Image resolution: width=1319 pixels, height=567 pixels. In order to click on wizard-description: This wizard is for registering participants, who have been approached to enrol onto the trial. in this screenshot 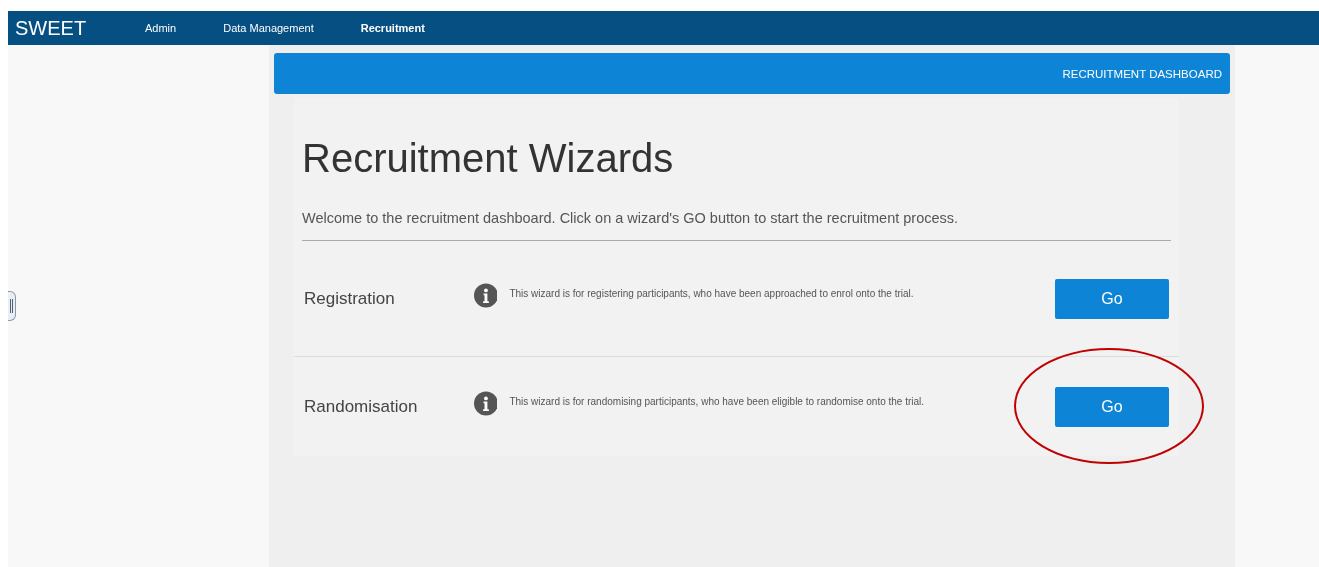, I will do `click(712, 293)`.